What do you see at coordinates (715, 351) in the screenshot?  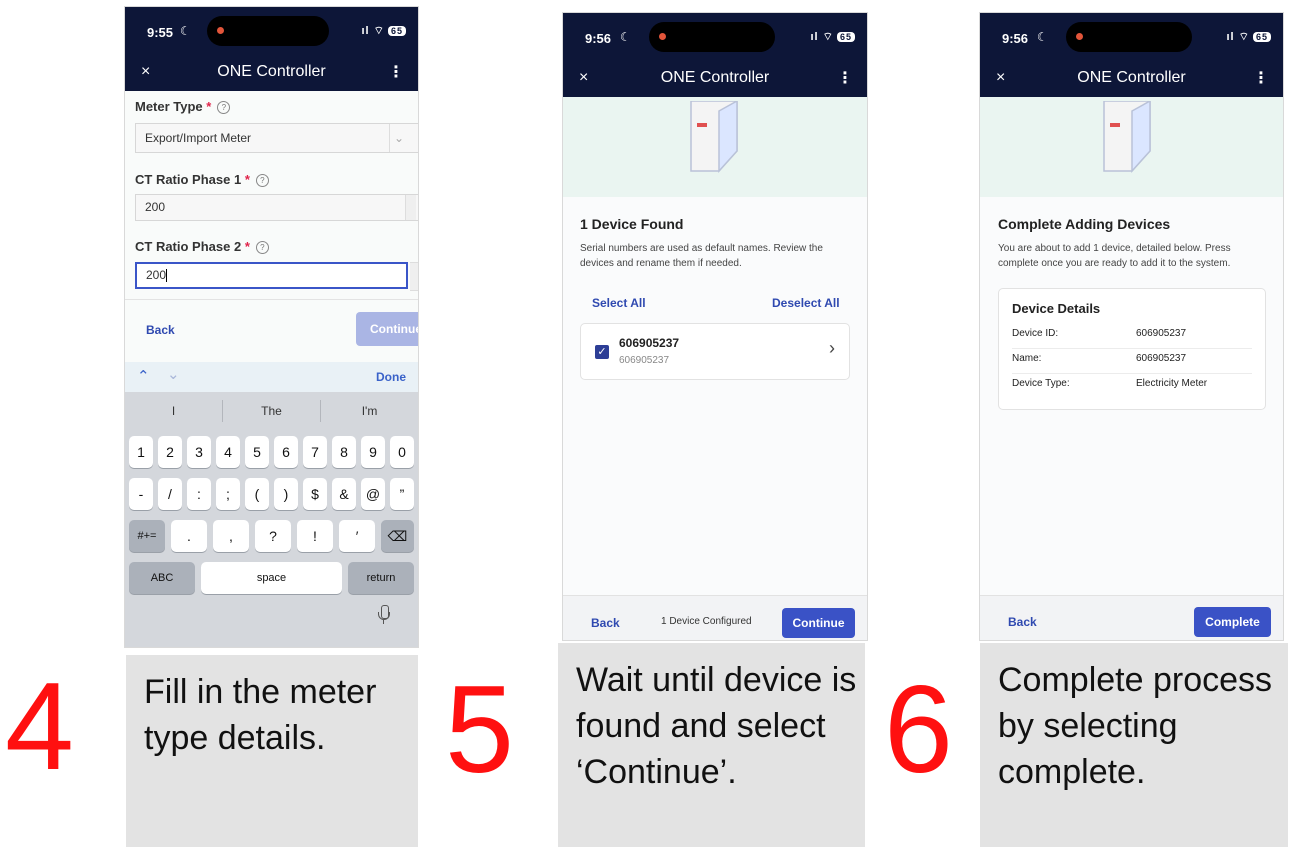 I see `device-list-item: ✓ 606905237 606905237 ›` at bounding box center [715, 351].